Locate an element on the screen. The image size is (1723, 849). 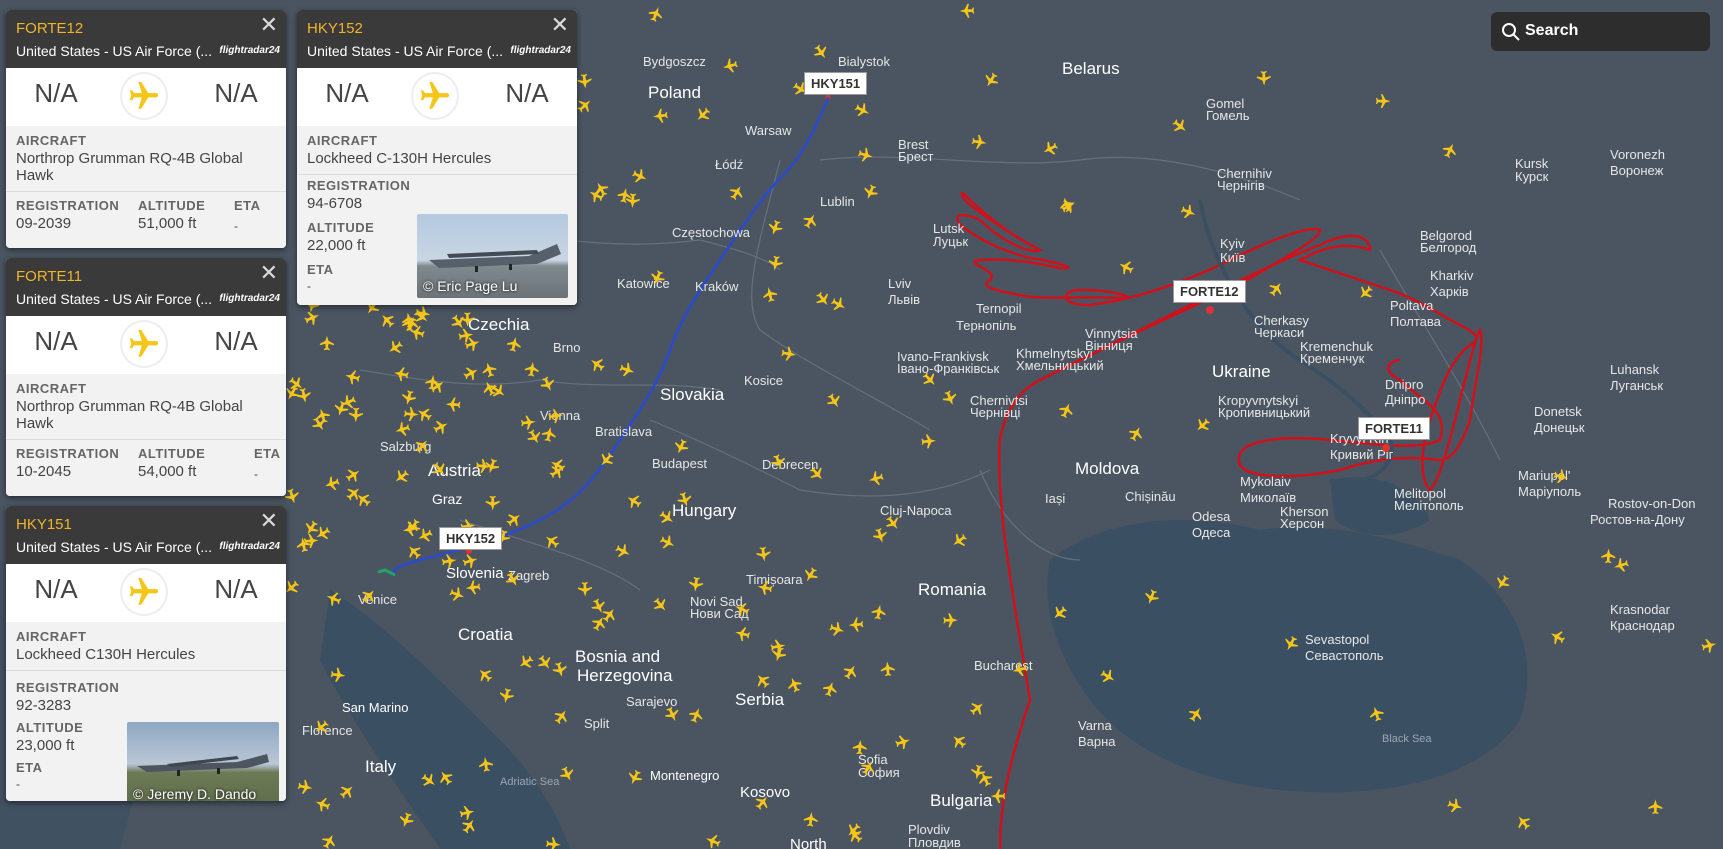
country-slovenia: Slovenia is located at coordinates (475, 573).